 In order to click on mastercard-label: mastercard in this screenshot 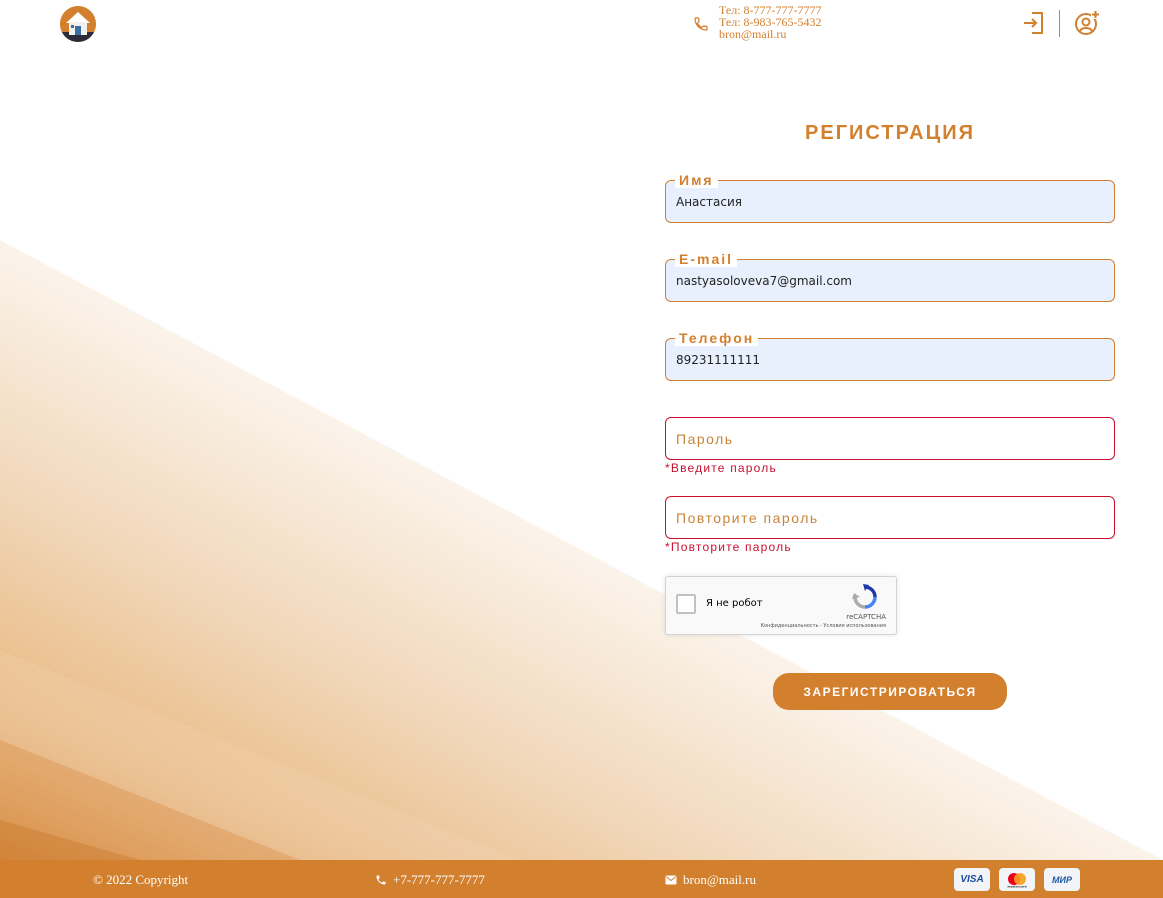, I will do `click(1016, 886)`.